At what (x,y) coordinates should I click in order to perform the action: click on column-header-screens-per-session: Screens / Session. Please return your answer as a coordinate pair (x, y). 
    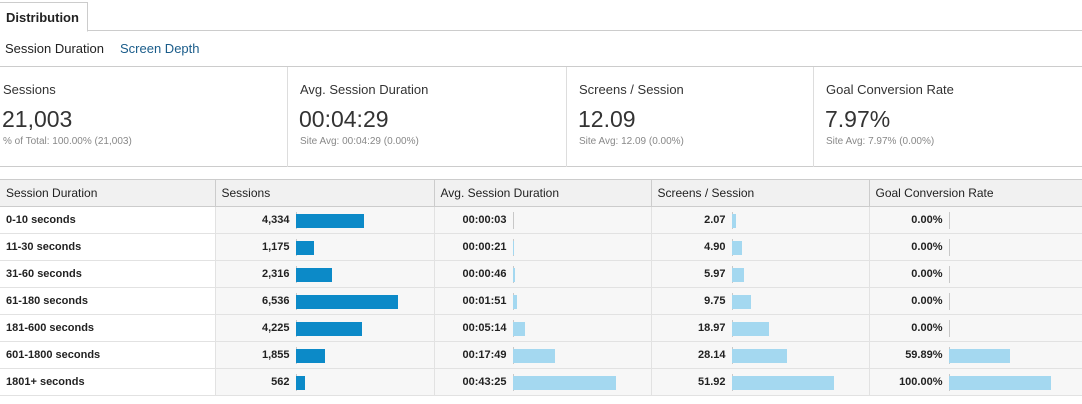
    Looking at the image, I should click on (760, 193).